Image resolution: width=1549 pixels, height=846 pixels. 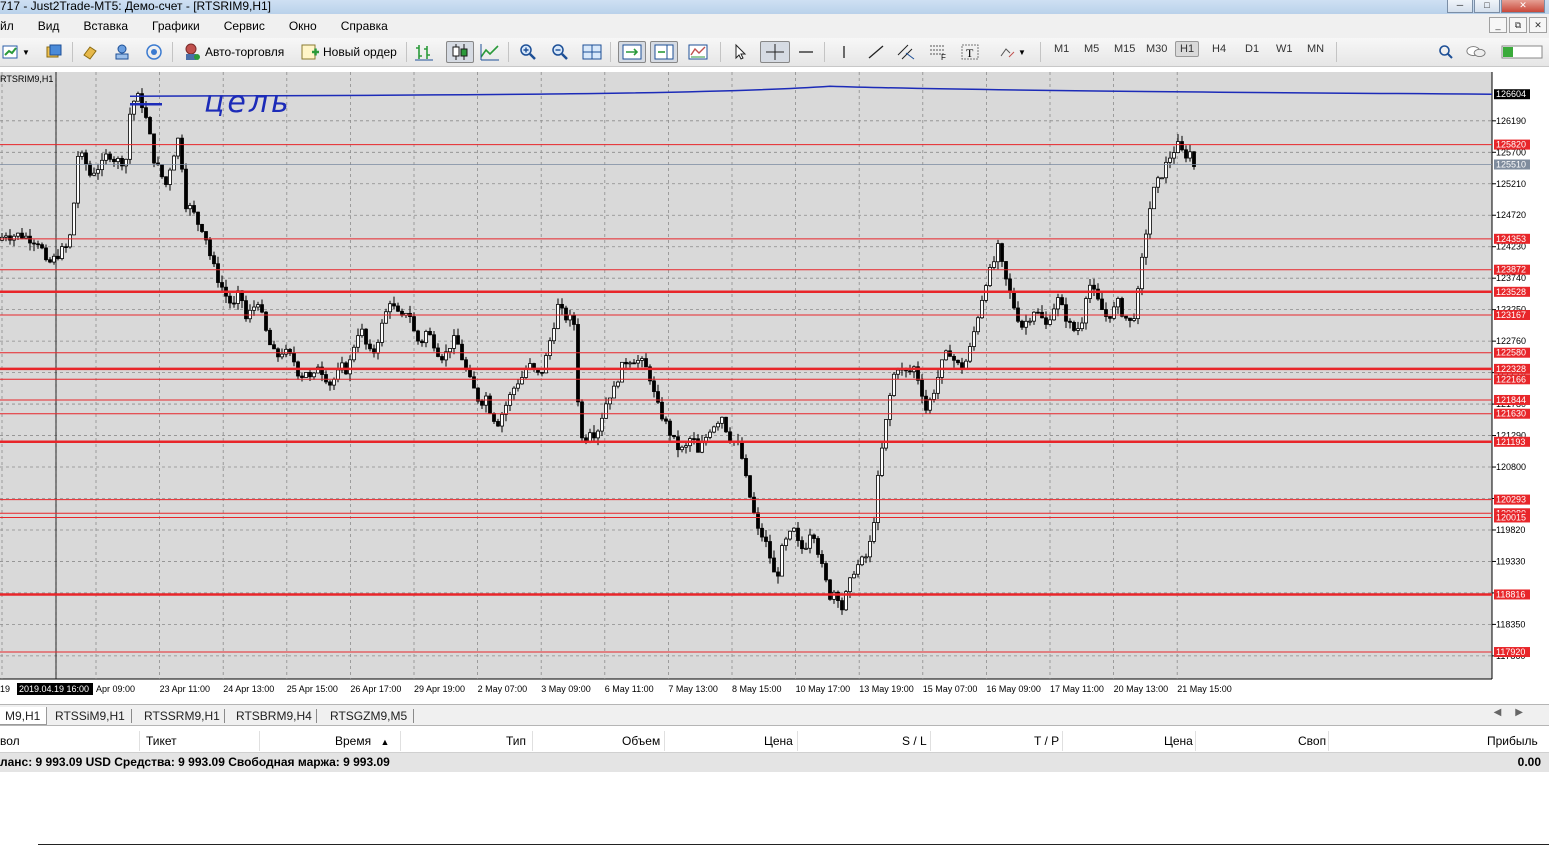 I want to click on minimize-button: ─, so click(x=1460, y=6).